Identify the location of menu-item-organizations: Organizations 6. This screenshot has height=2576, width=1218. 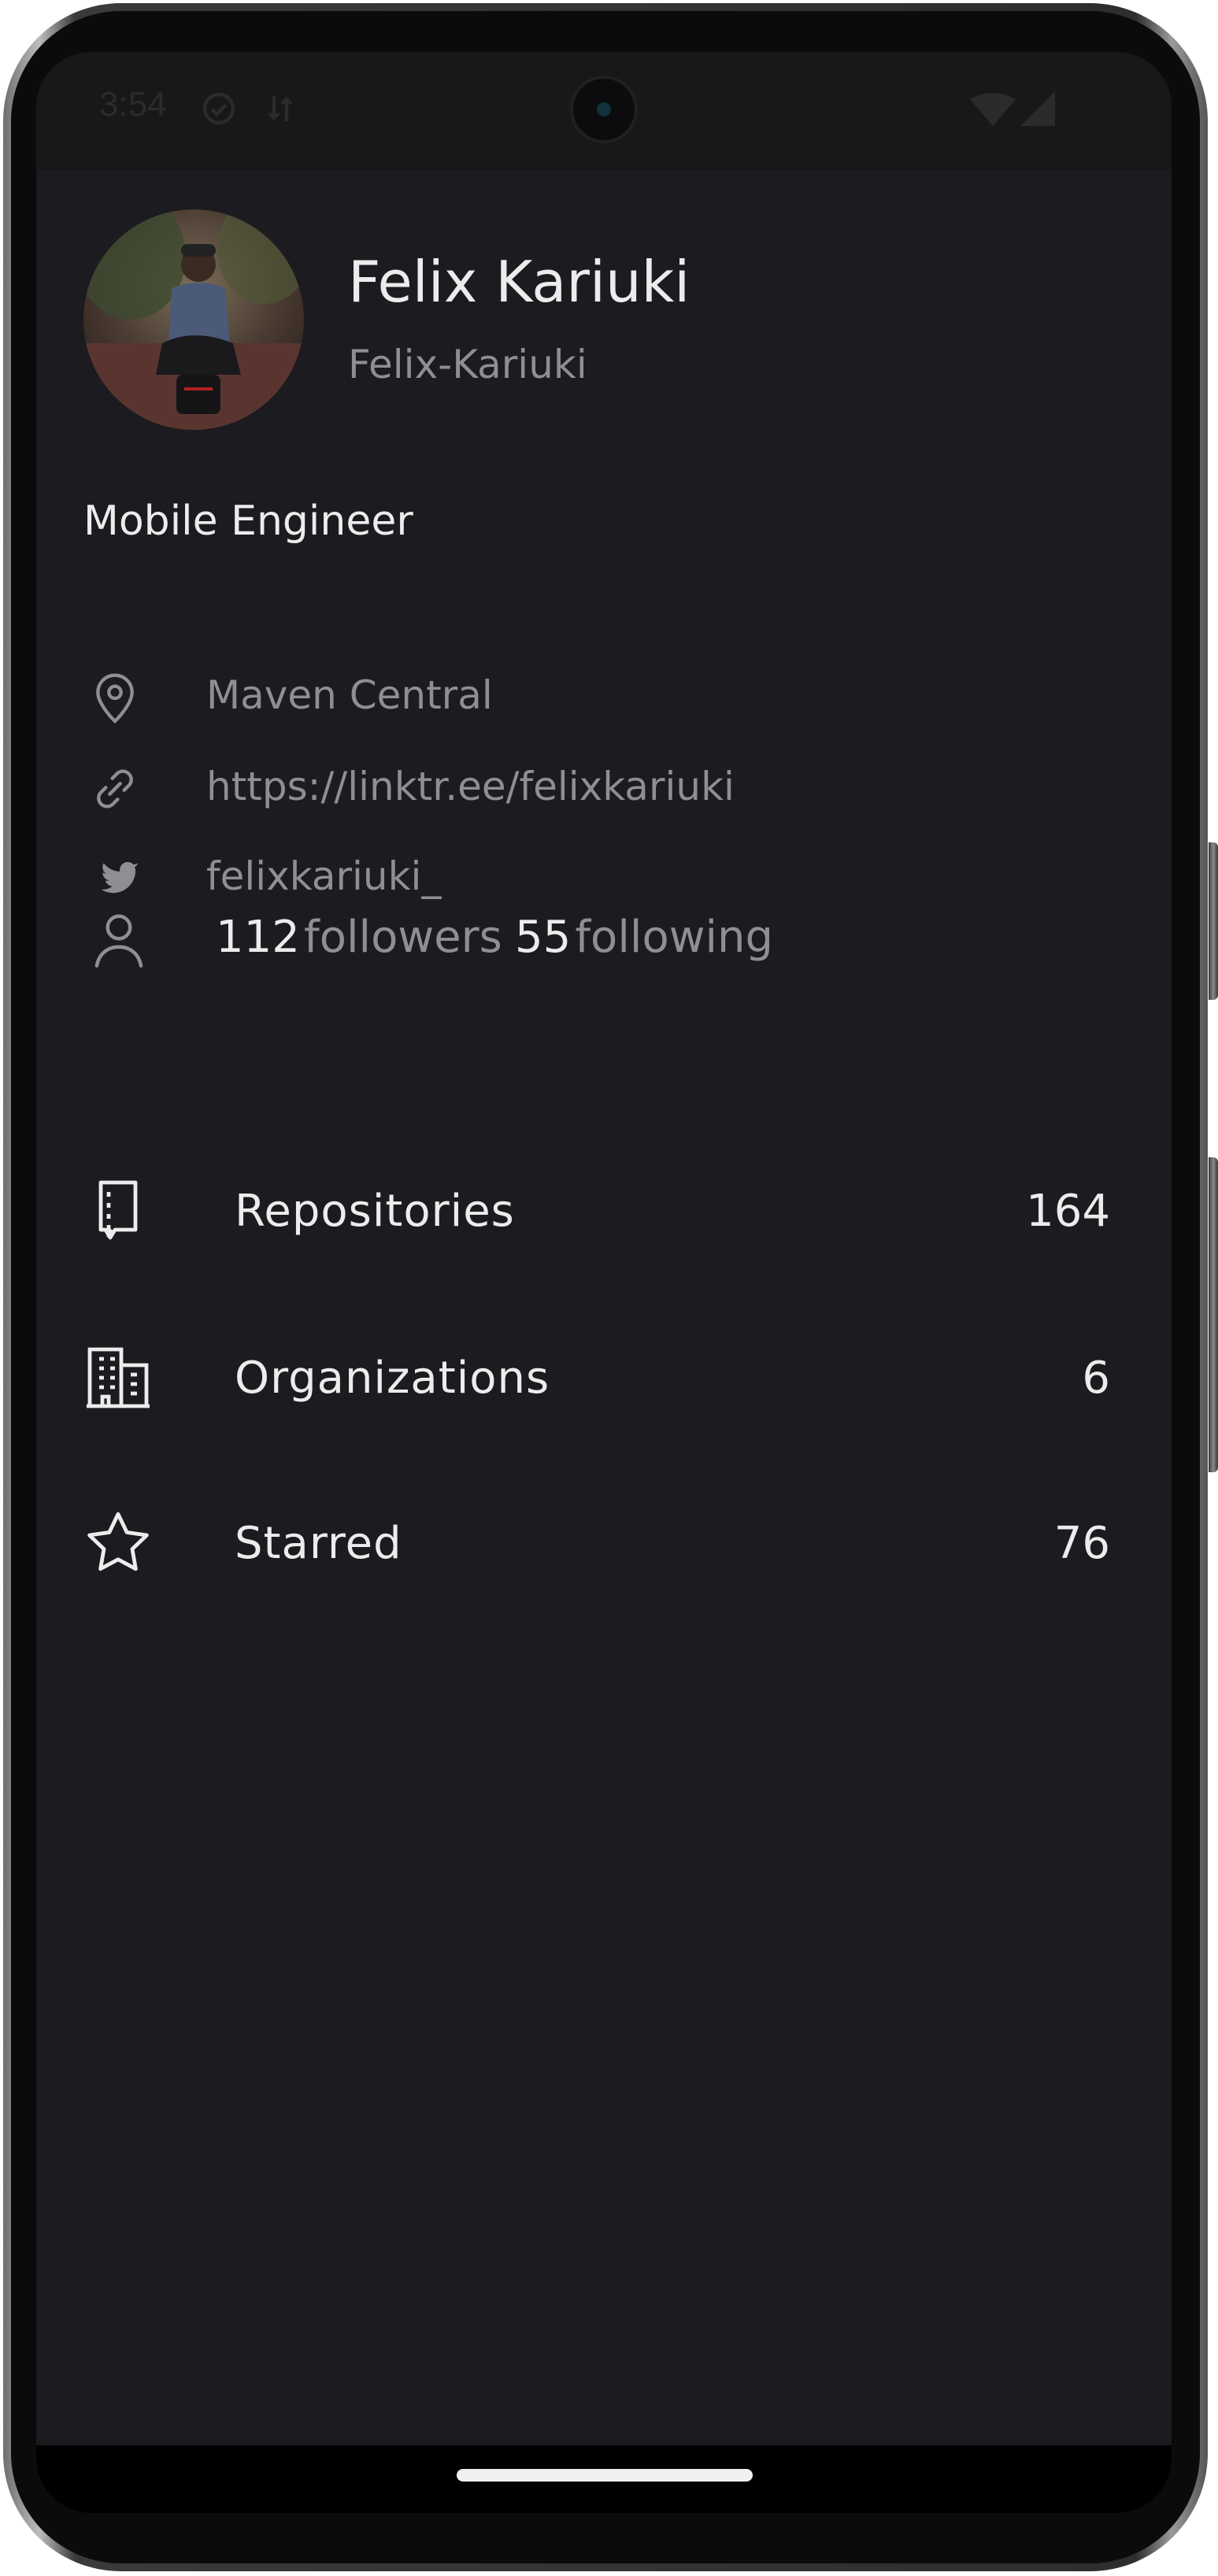
(619, 1378).